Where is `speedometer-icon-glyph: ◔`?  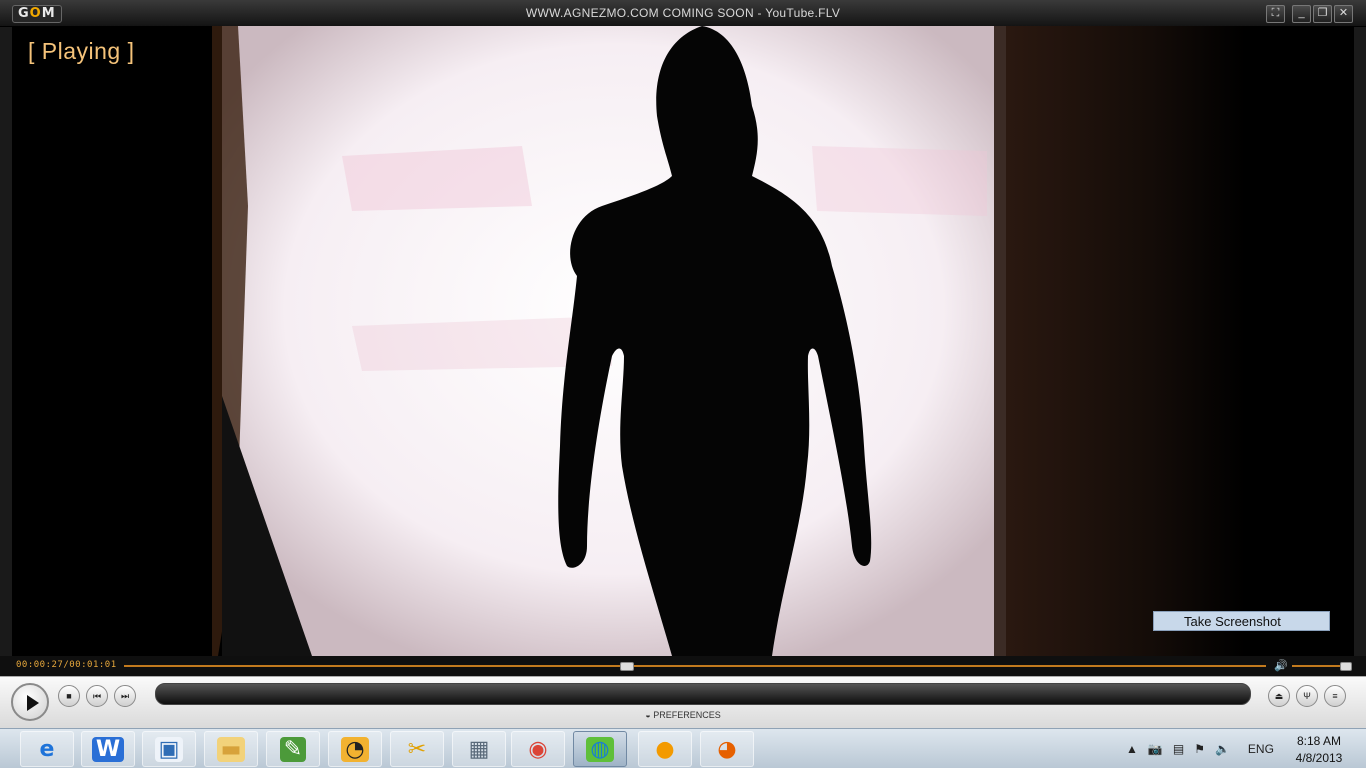
speedometer-icon-glyph: ◔ is located at coordinates (355, 749).